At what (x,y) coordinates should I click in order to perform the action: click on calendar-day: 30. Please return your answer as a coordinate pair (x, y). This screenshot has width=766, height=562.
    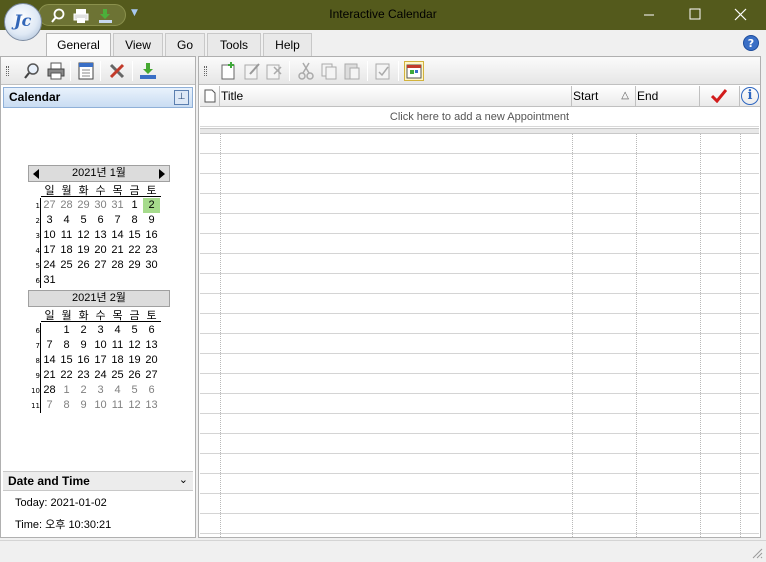
    Looking at the image, I should click on (151, 265).